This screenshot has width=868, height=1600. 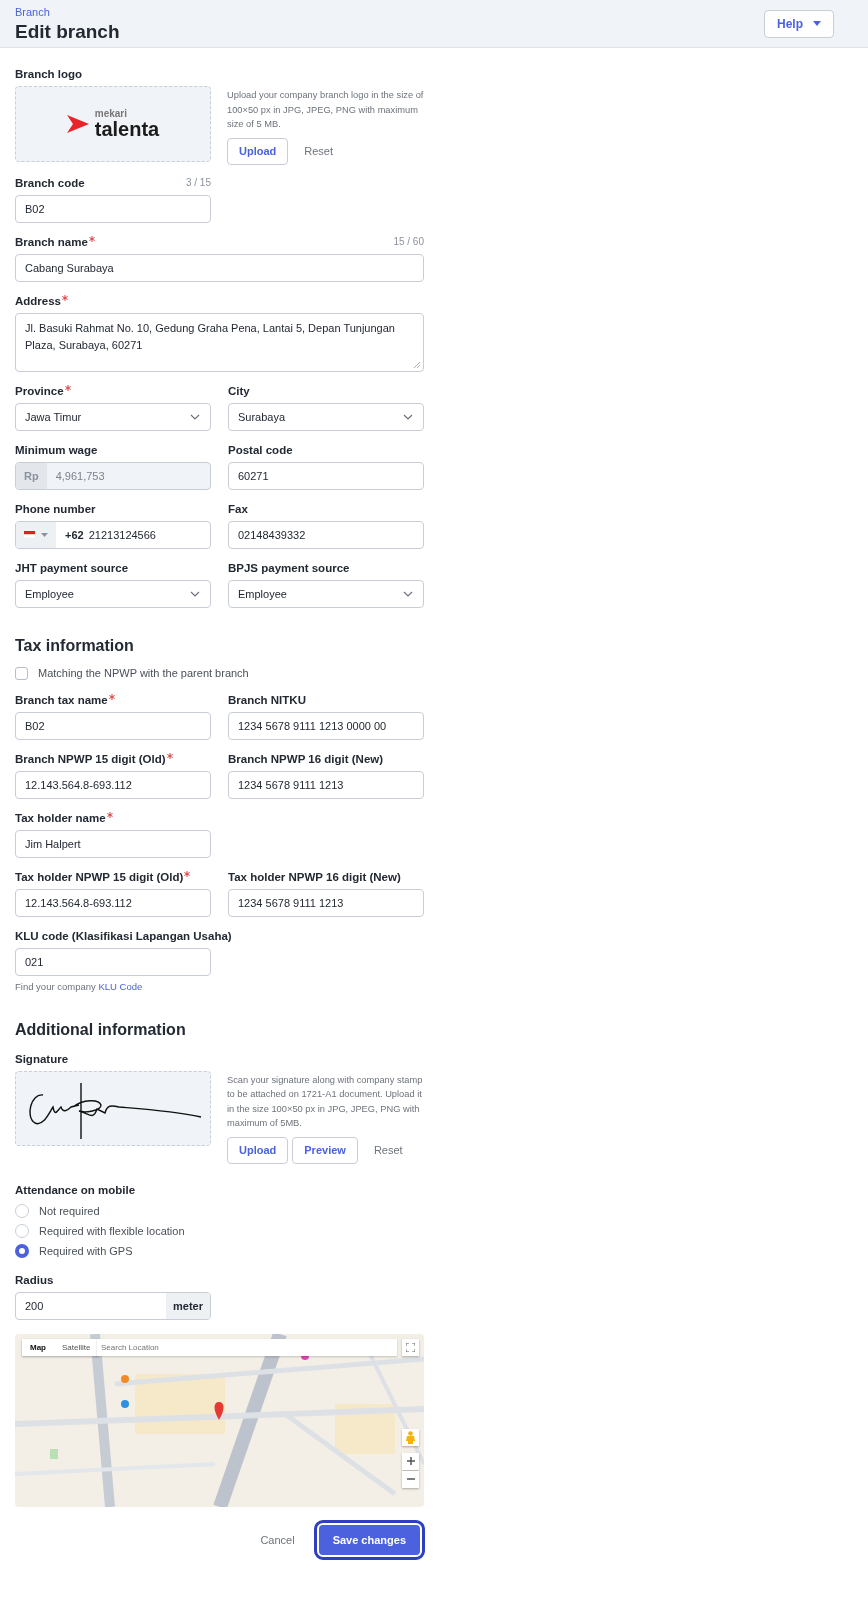 I want to click on upload-hint: Scan your signature along with company stamp to be attached on 1721-A1 document. Upload it in the size 100×50 px in JPG, JPEG, PNG with maximum of 5MB., so click(x=325, y=1101).